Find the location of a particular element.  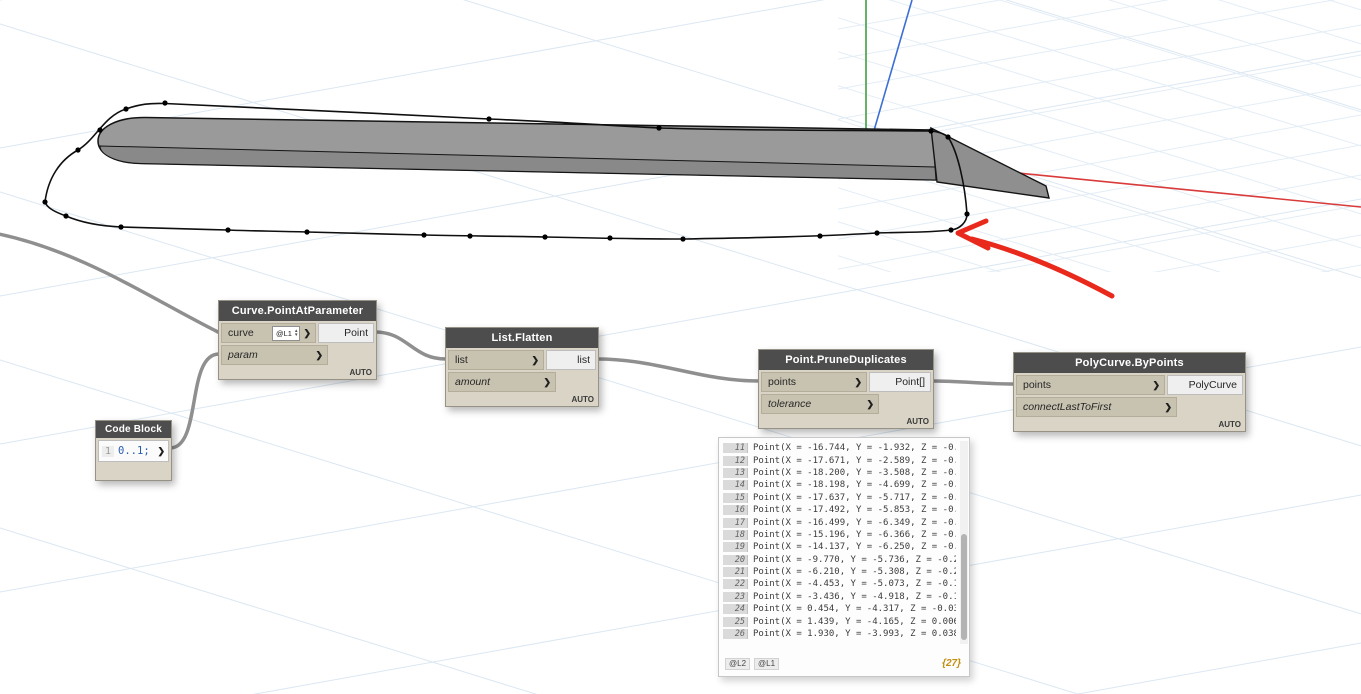

row-value: Point(X = -6.210, Y = -5.308, Z = -0.2 is located at coordinates (854, 572).